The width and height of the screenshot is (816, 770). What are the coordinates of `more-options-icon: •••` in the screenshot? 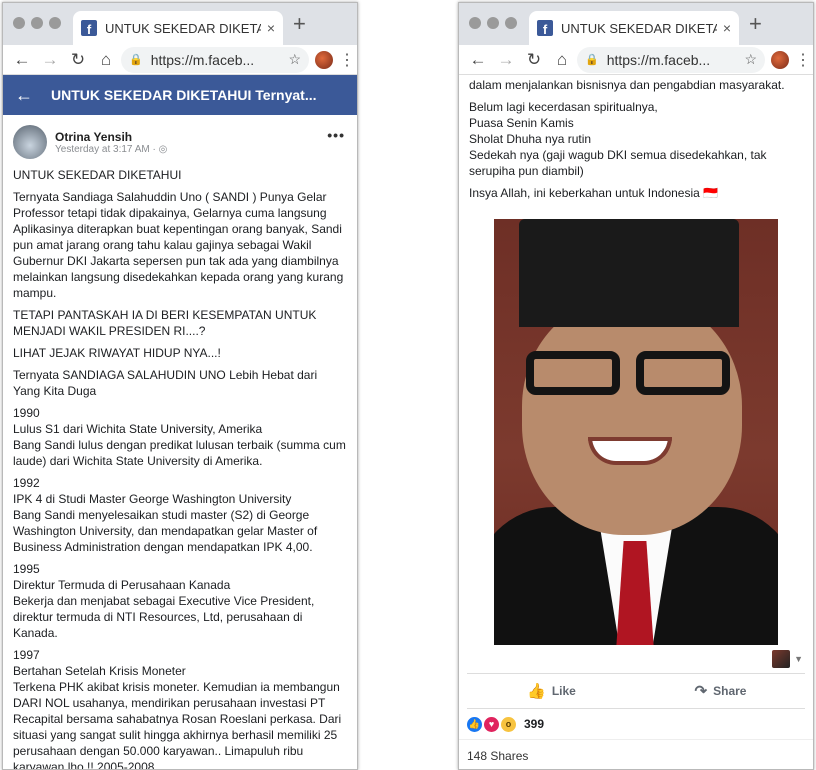 It's located at (336, 135).